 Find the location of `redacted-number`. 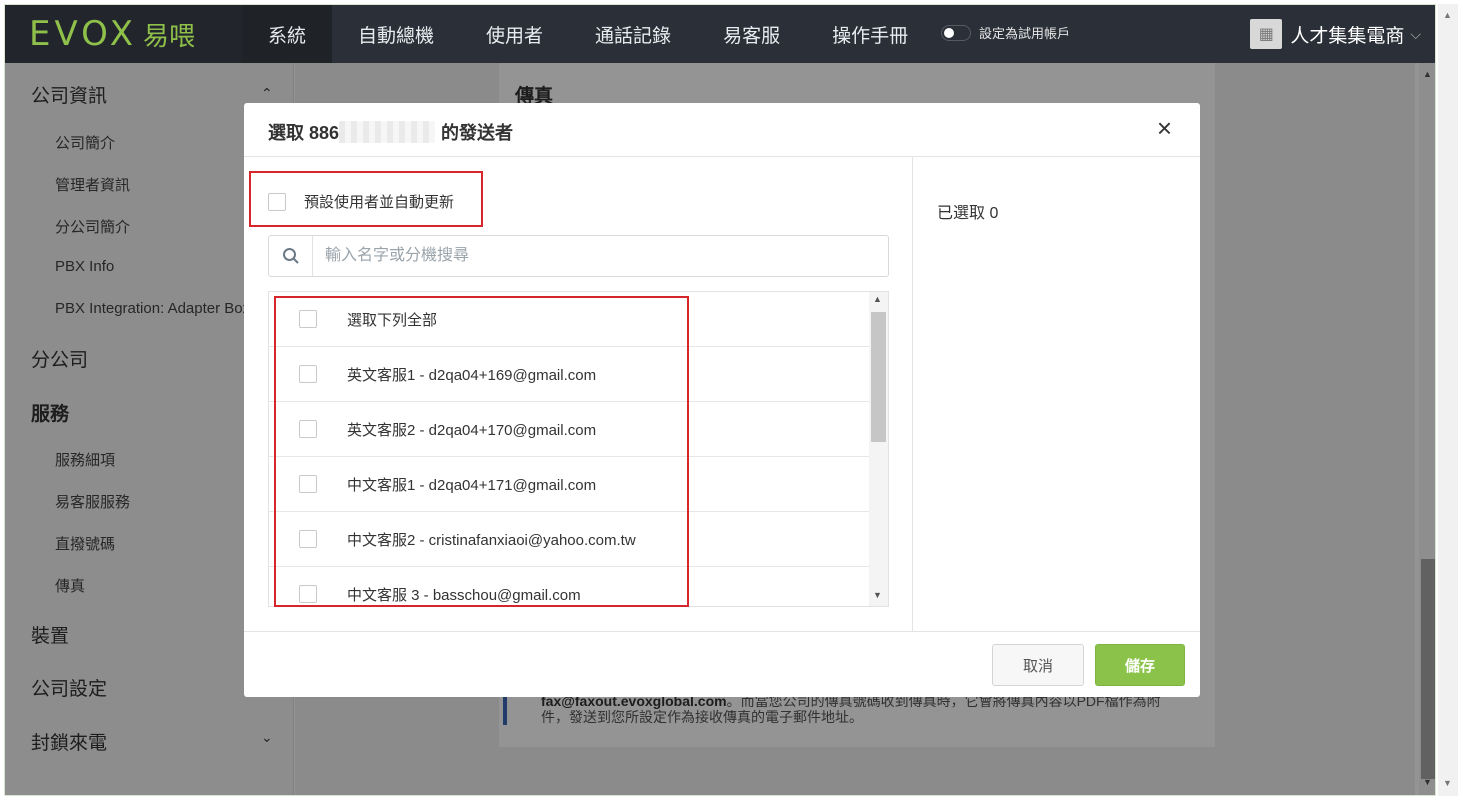

redacted-number is located at coordinates (387, 132).